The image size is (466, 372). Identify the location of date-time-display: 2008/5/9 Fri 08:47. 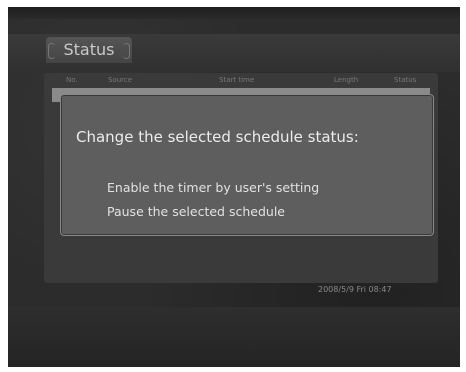
(355, 289).